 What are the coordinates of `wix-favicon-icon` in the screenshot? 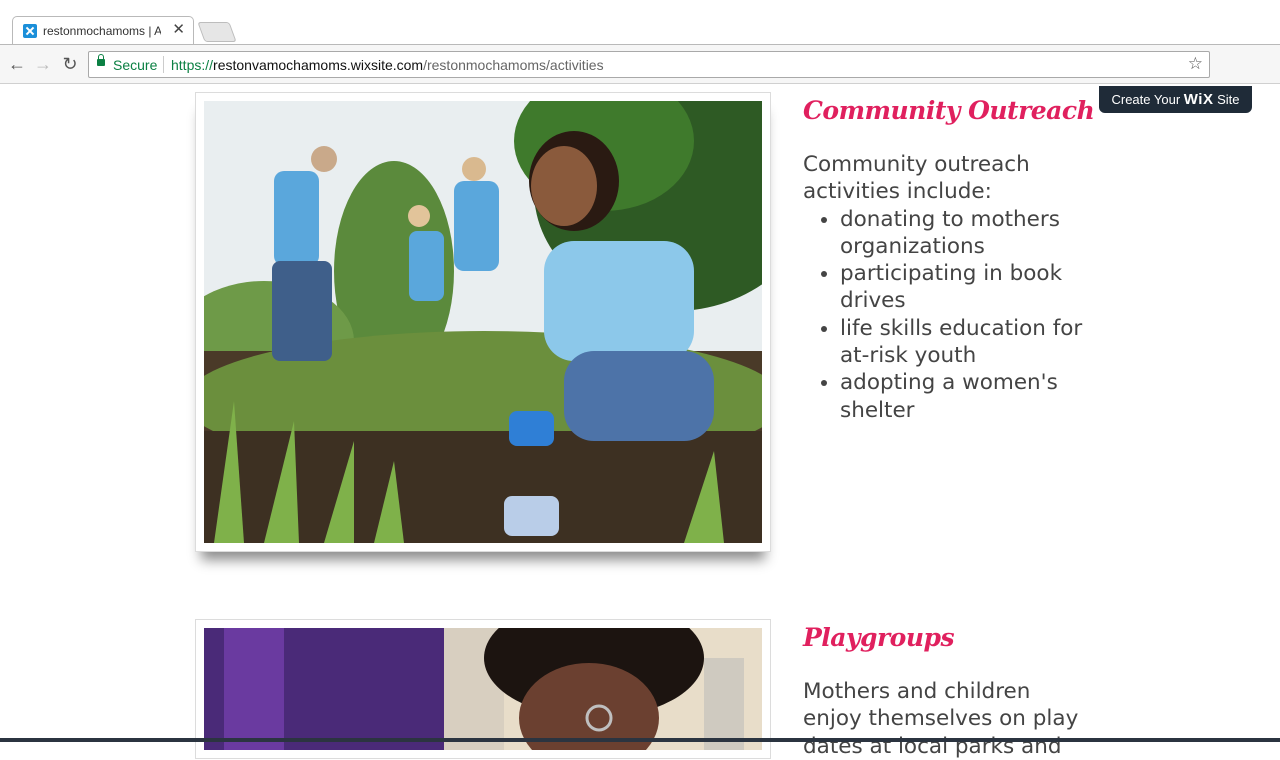 It's located at (30, 31).